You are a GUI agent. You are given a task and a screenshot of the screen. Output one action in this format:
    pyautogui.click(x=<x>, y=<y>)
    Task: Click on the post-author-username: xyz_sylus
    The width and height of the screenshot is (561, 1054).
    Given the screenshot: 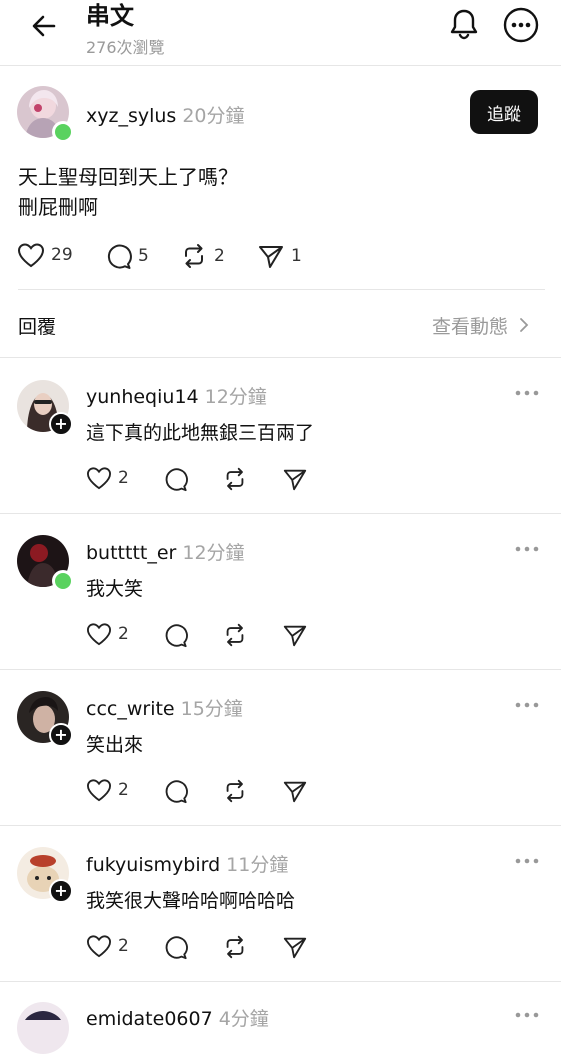 What is the action you would take?
    pyautogui.click(x=131, y=116)
    